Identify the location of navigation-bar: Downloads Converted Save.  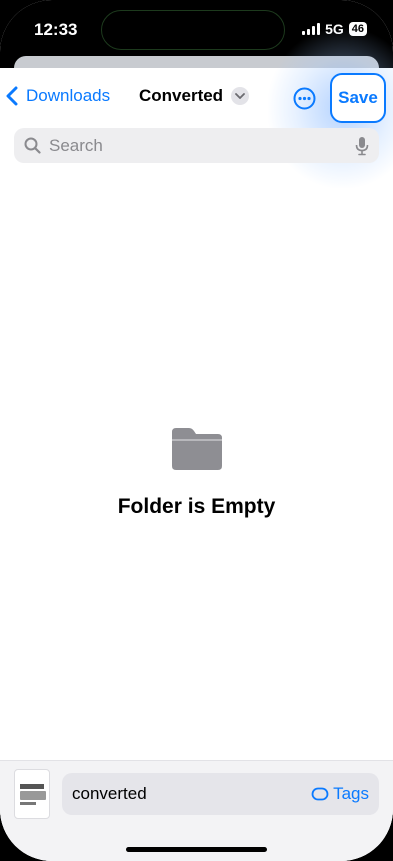
(196, 98).